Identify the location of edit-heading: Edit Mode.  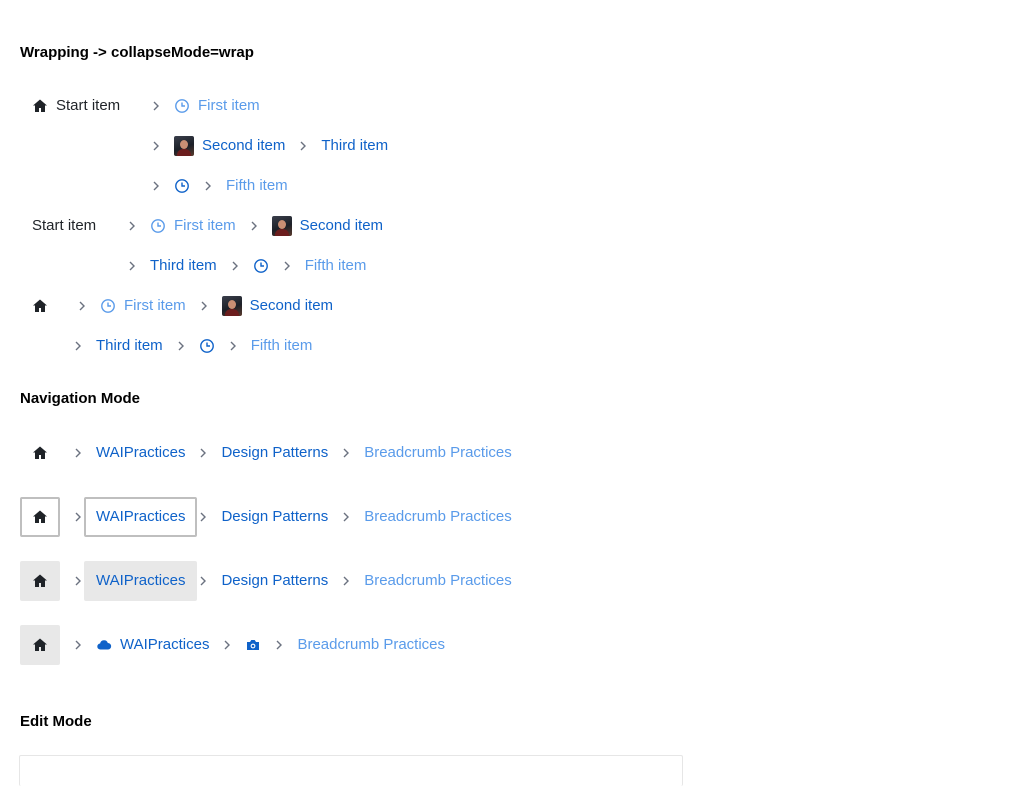
(56, 721).